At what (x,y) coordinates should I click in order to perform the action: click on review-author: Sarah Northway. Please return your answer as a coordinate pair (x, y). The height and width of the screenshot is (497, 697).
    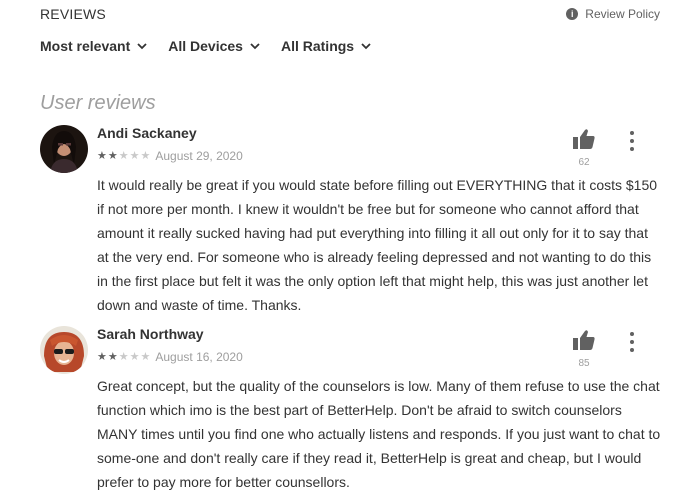
    Looking at the image, I should click on (150, 334).